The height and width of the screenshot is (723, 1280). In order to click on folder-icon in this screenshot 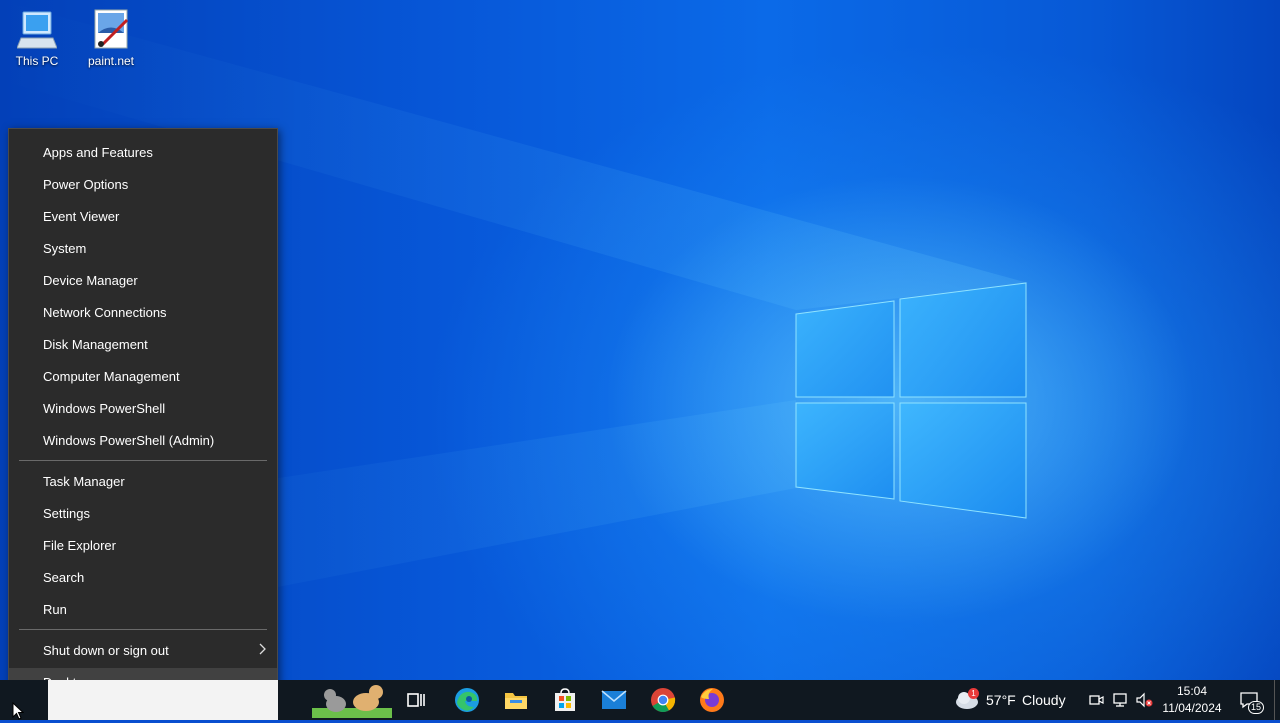, I will do `click(516, 701)`.